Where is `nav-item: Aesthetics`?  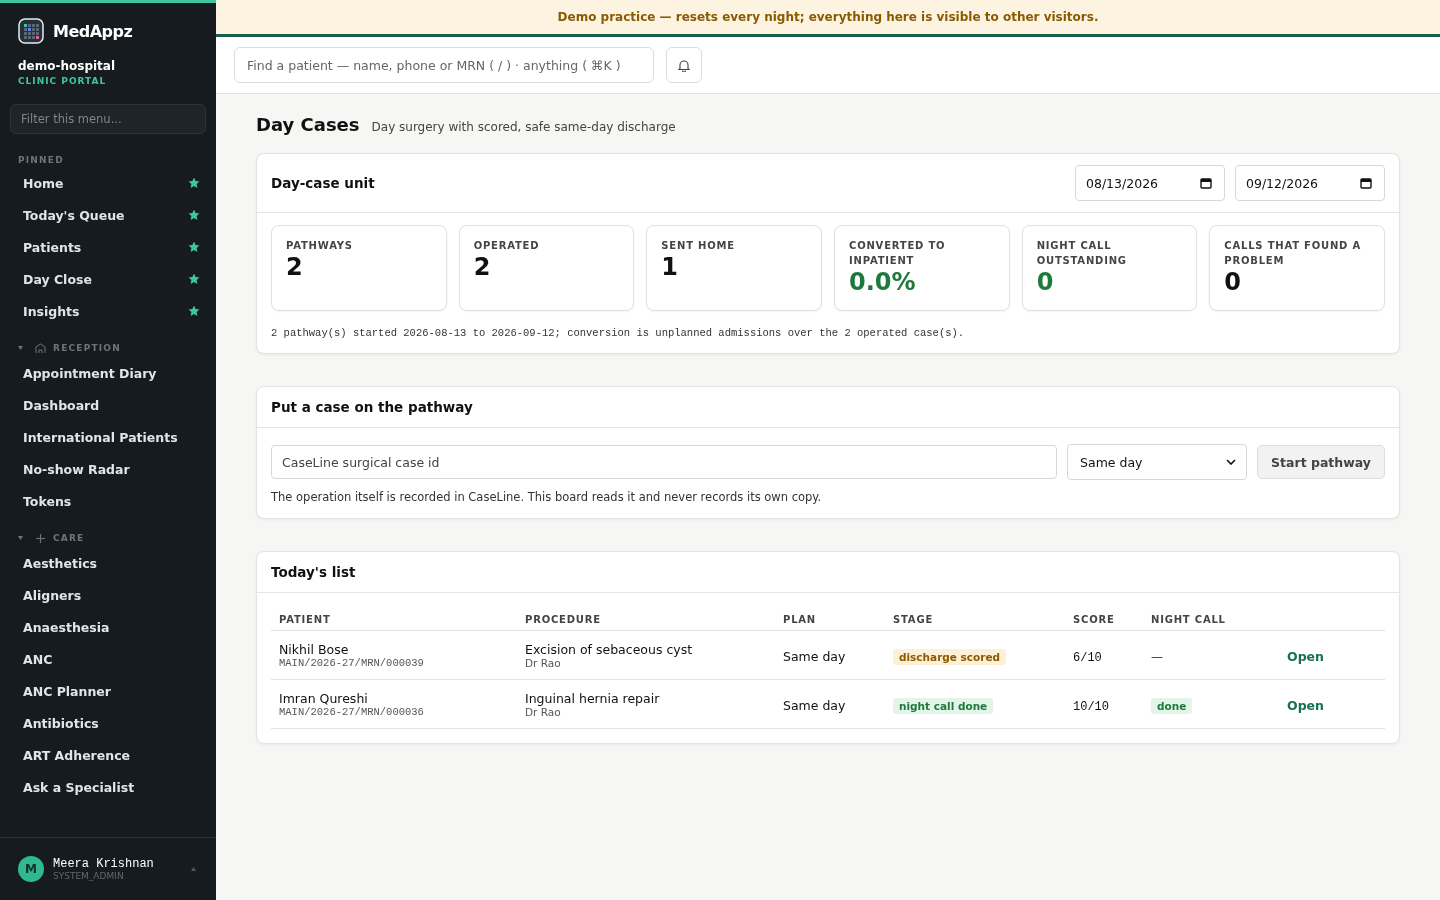 nav-item: Aesthetics is located at coordinates (108, 563).